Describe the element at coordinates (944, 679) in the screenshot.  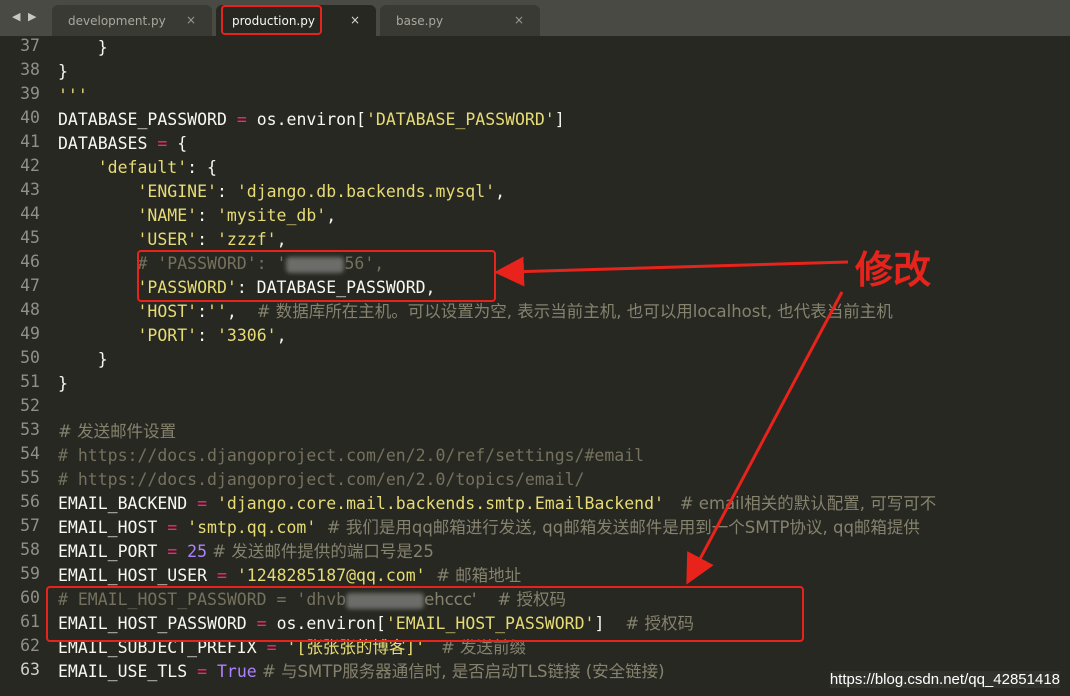
I see `watermark: https://blog.csdn.net/qq_42851418` at that location.